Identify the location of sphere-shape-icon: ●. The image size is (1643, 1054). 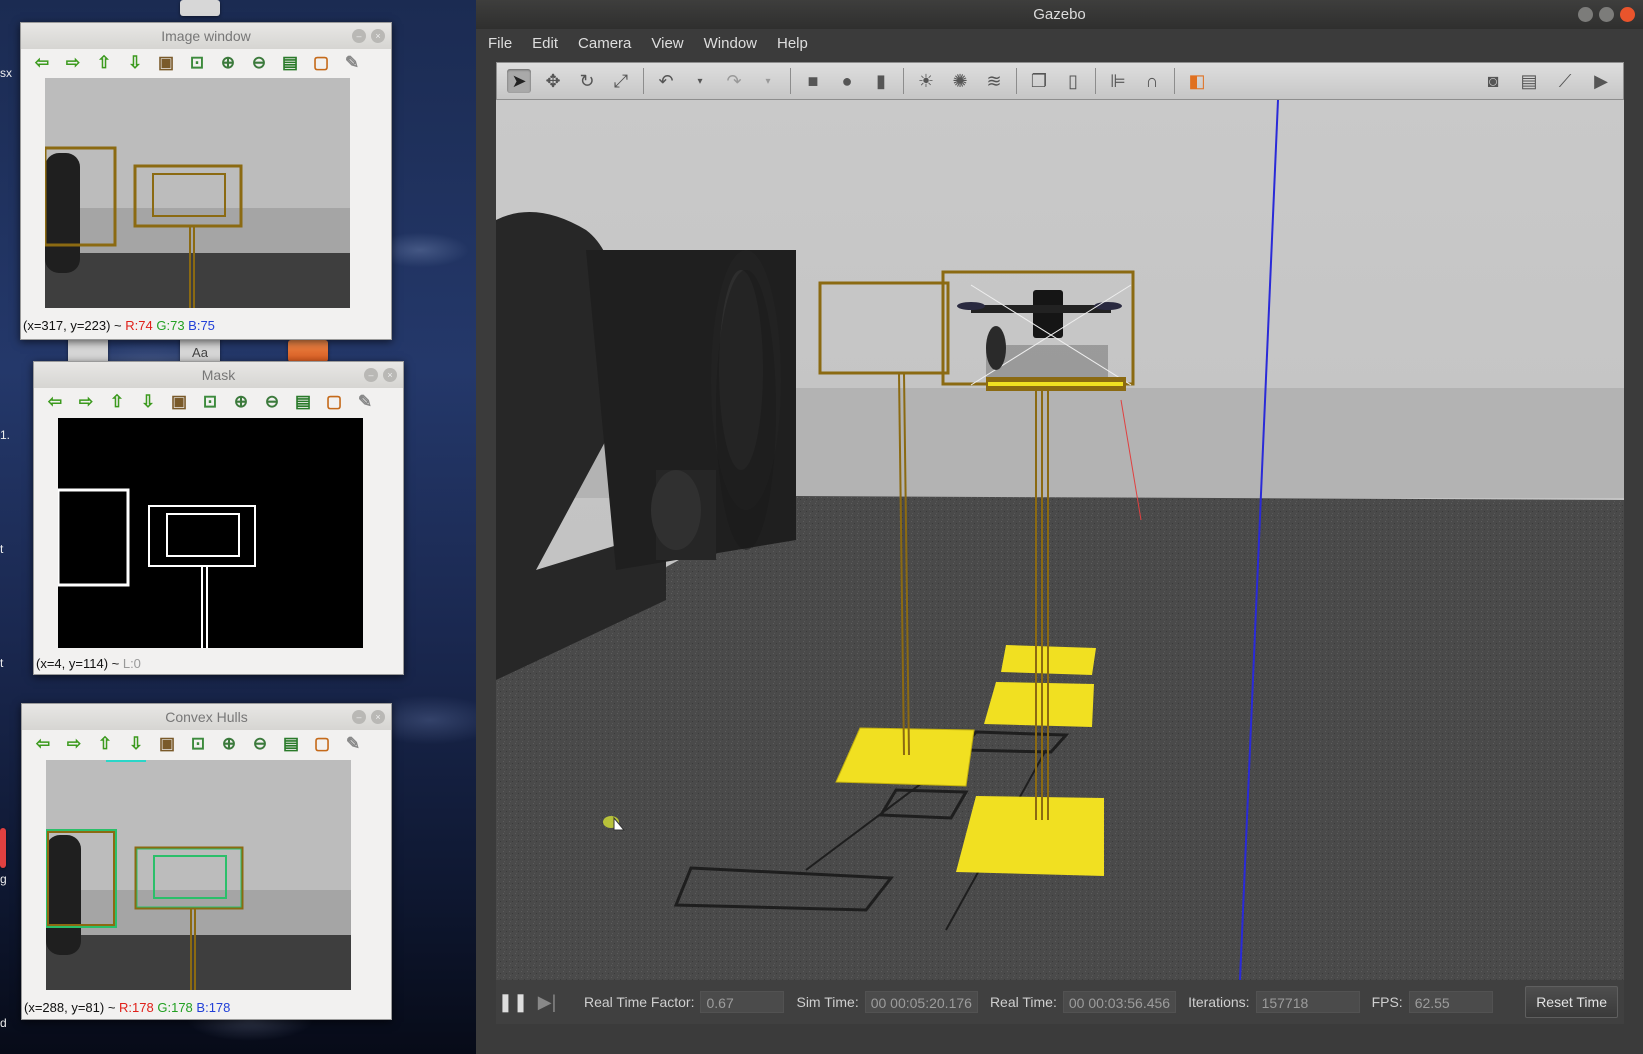
(847, 81).